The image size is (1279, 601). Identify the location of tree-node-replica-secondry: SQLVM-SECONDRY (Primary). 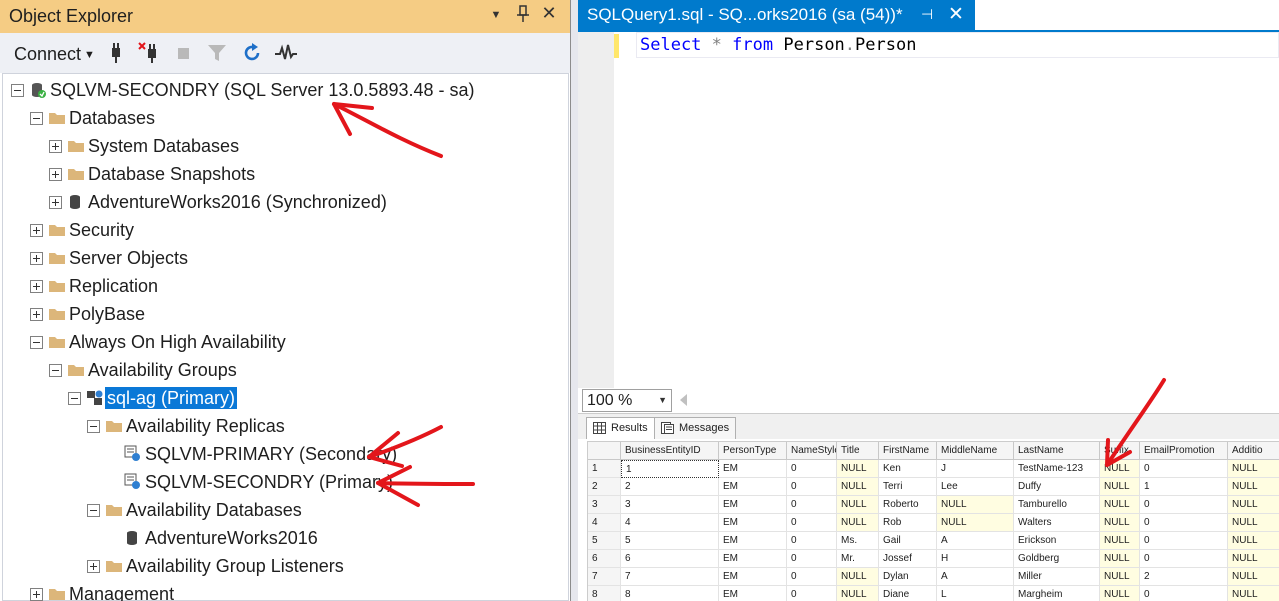
(283, 482).